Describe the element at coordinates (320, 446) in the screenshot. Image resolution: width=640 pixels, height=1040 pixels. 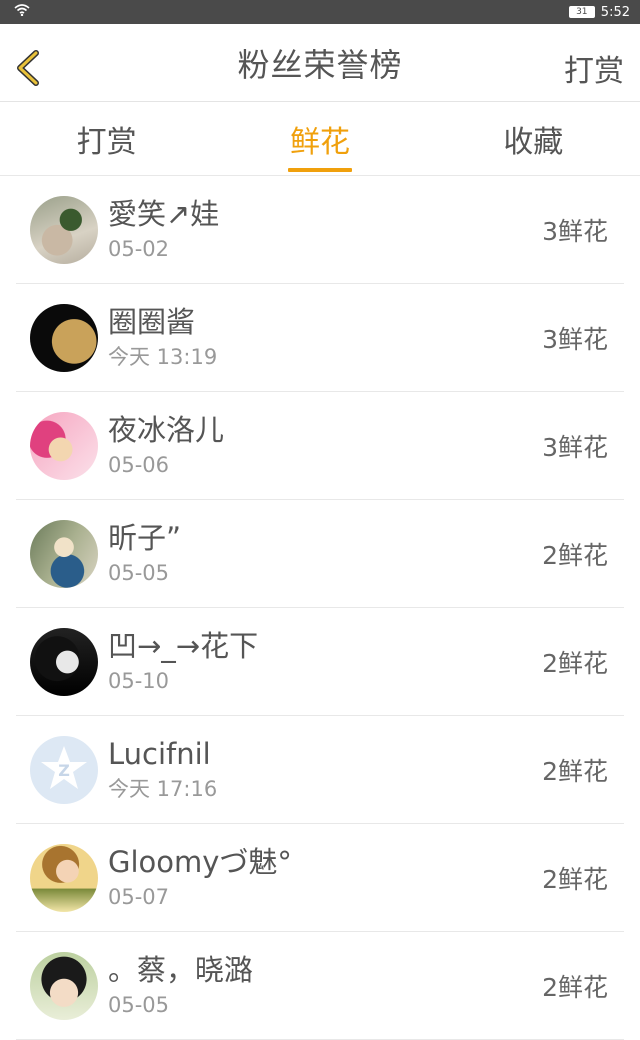
I see `list-item: 夜冰洛儿 05-06 3鲜花` at that location.